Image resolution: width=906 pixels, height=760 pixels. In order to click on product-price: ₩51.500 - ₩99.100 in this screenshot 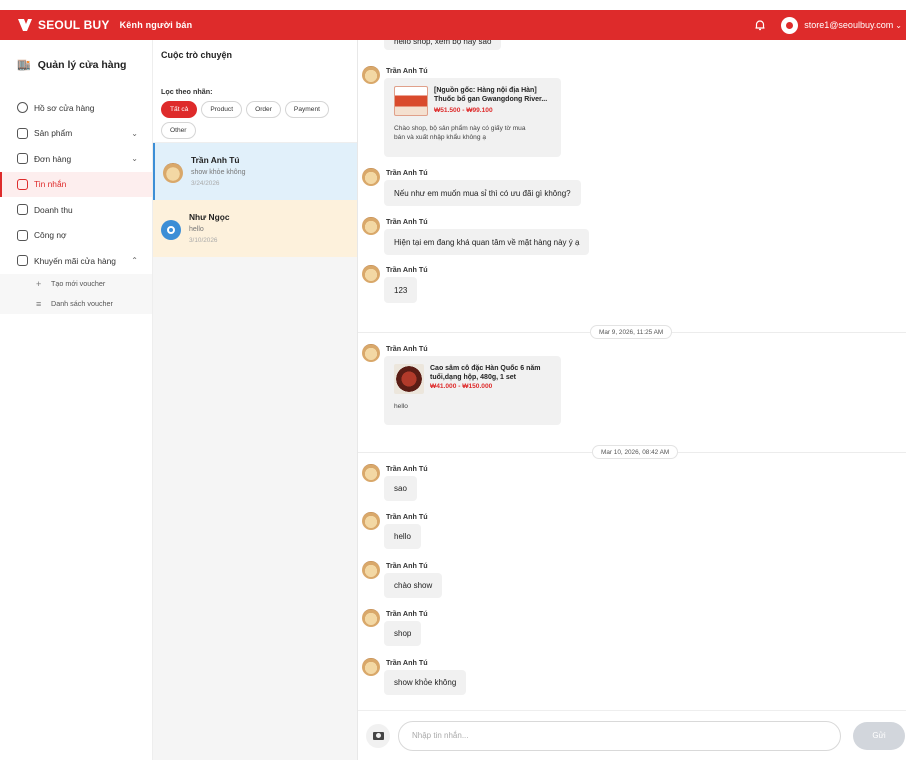, I will do `click(463, 110)`.